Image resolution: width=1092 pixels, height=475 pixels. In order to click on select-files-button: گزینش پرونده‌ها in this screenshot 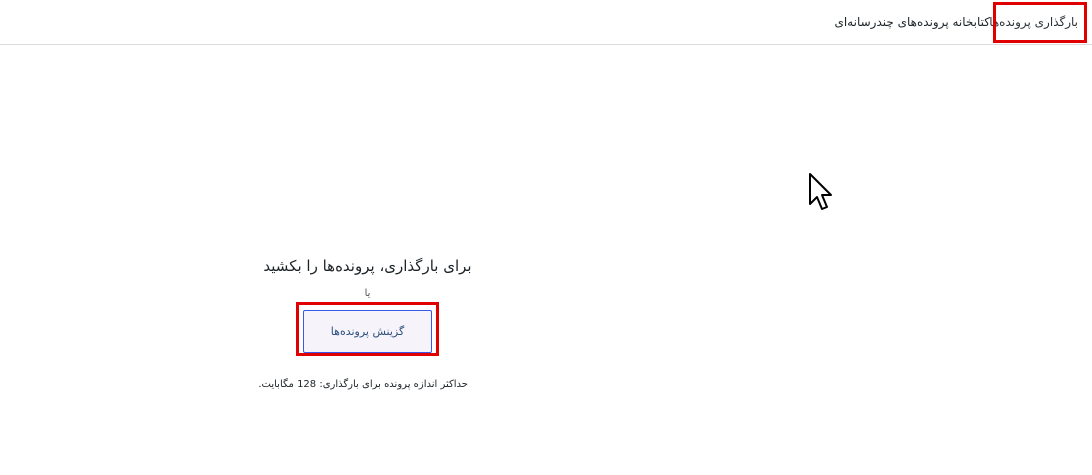, I will do `click(367, 331)`.